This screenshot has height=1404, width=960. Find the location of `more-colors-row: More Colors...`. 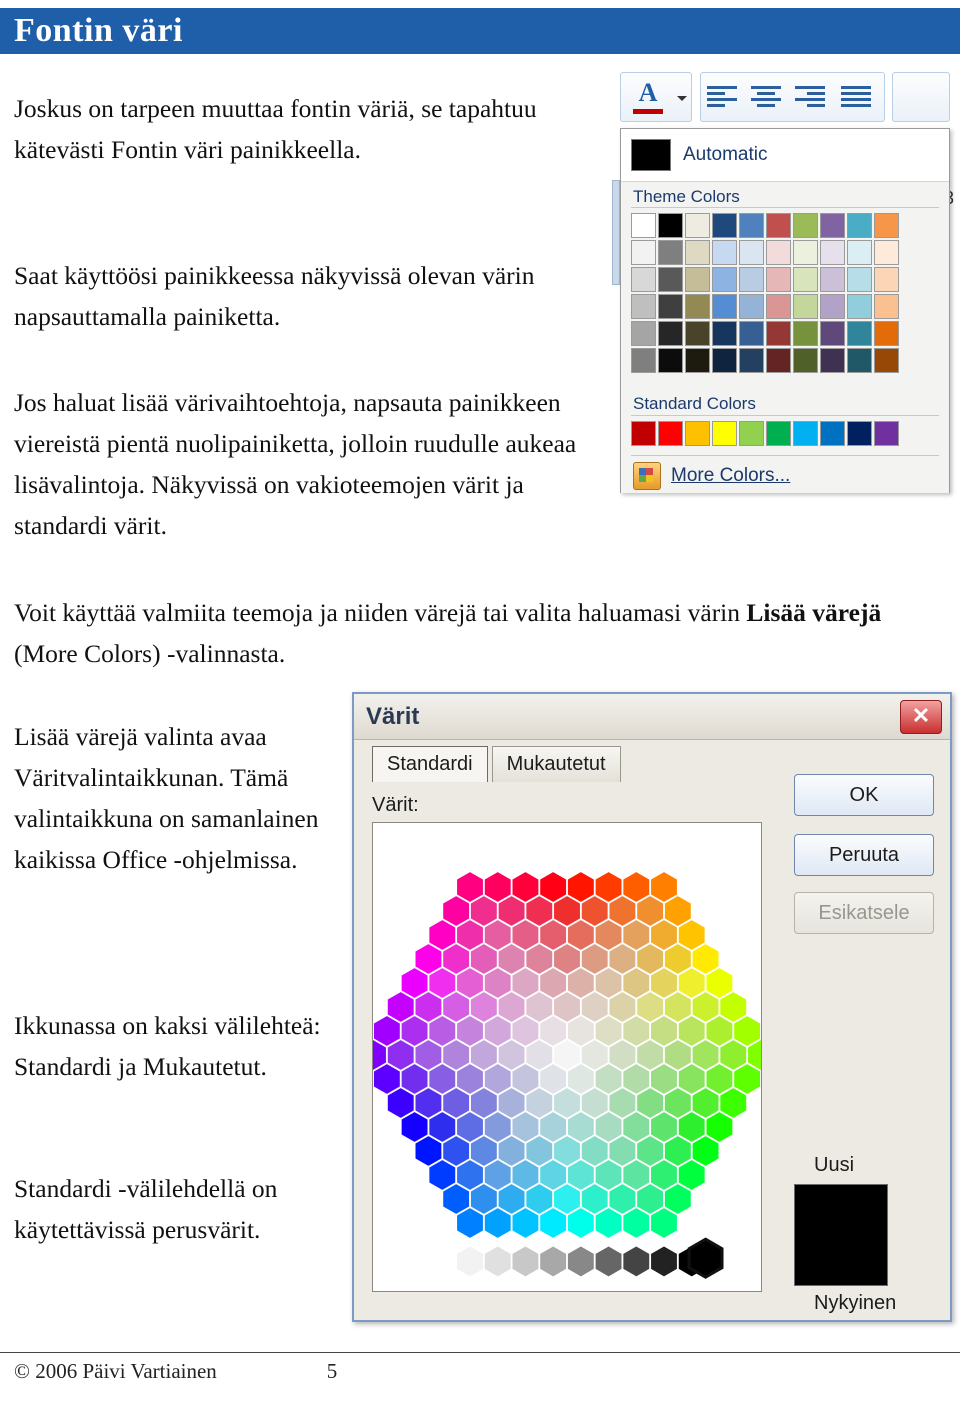

more-colors-row: More Colors... is located at coordinates (785, 476).